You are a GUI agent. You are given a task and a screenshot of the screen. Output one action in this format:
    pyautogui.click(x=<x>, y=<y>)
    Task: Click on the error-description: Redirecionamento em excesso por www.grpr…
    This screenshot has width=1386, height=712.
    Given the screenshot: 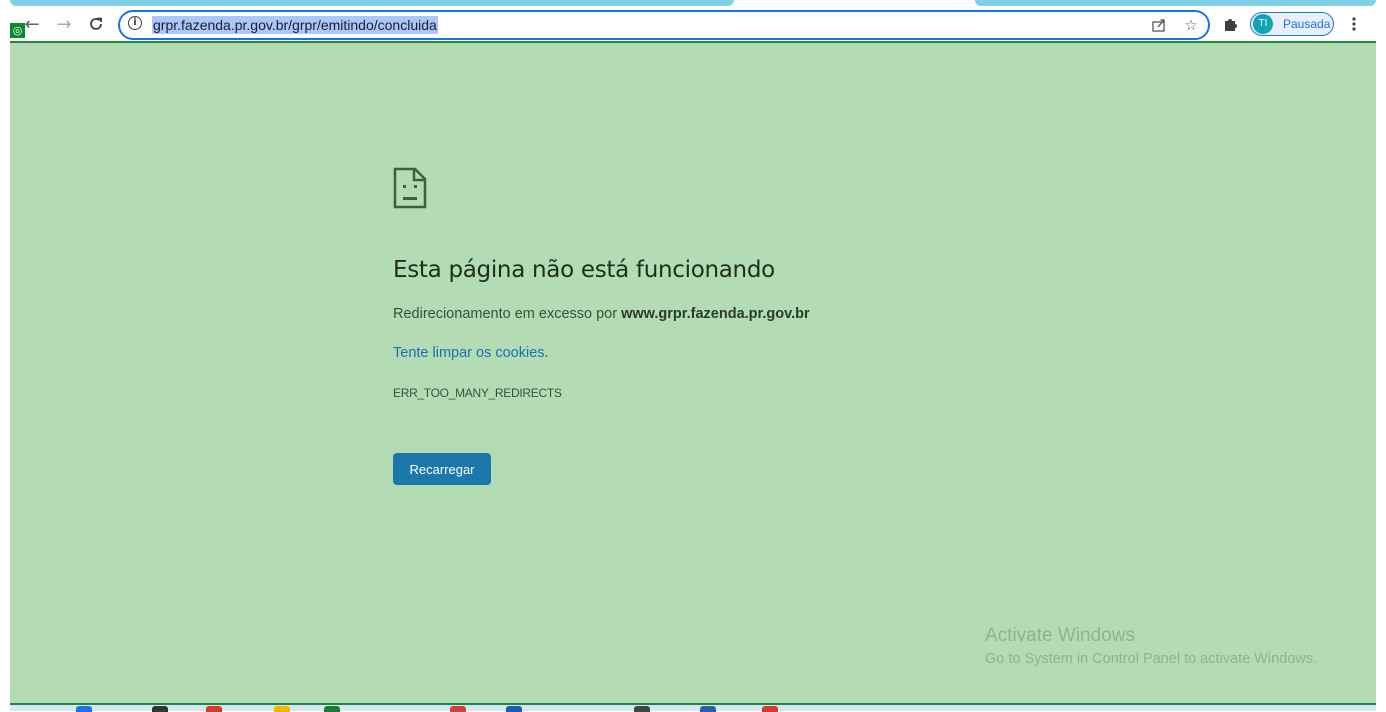 What is the action you would take?
    pyautogui.click(x=601, y=314)
    